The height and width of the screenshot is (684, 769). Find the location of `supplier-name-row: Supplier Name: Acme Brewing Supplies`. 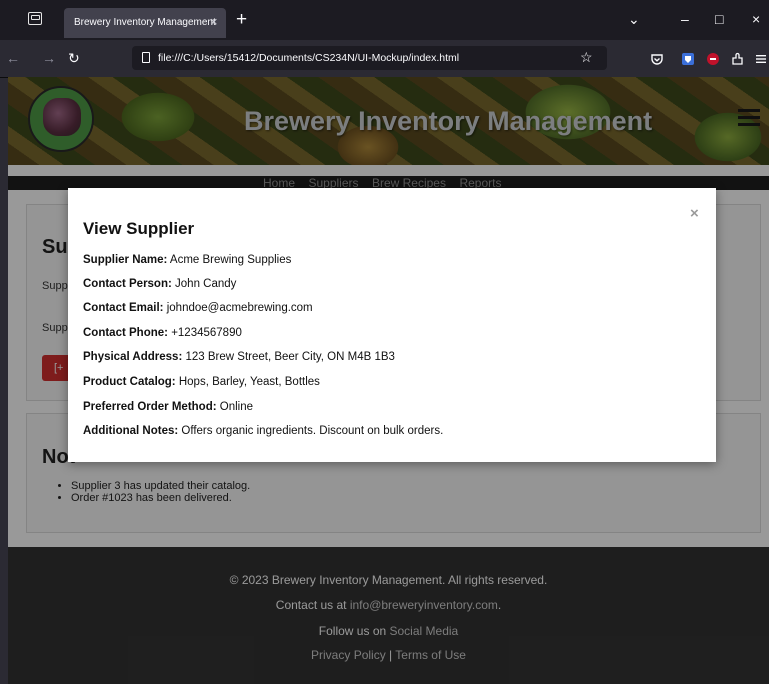

supplier-name-row: Supplier Name: Acme Brewing Supplies is located at coordinates (187, 260).